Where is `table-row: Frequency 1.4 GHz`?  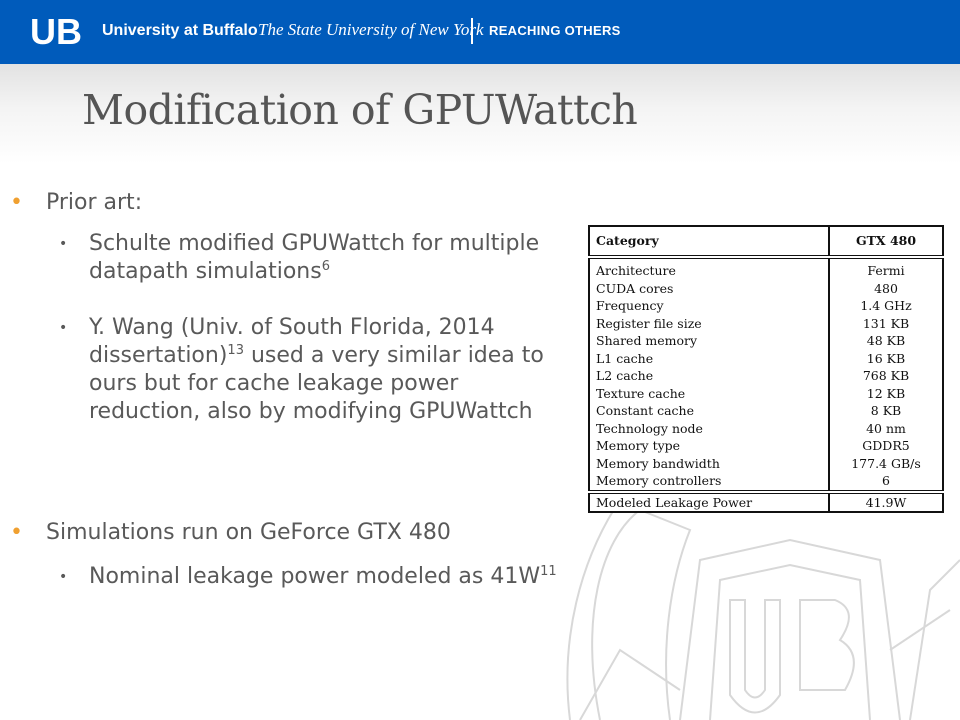 table-row: Frequency 1.4 GHz is located at coordinates (766, 306).